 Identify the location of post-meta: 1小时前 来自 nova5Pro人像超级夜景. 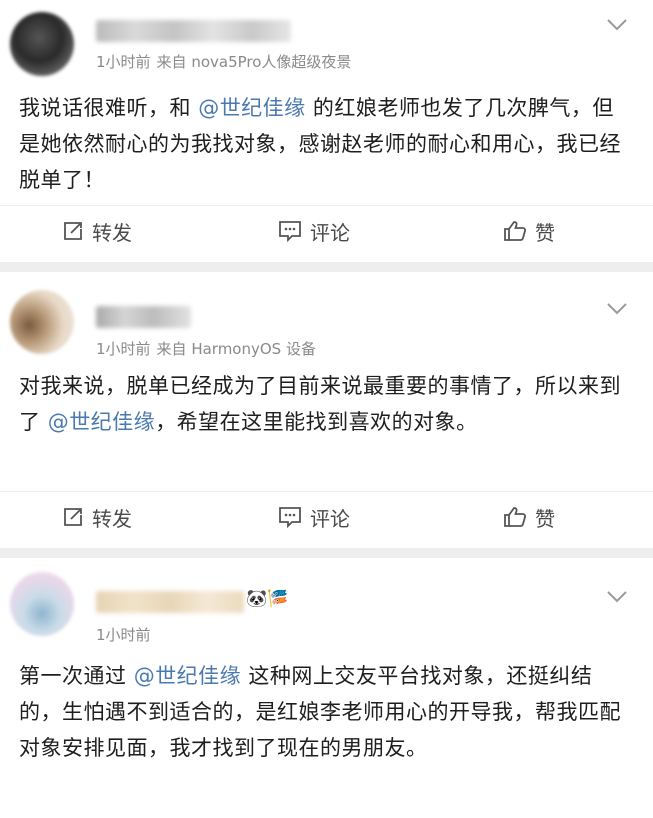
(223, 61).